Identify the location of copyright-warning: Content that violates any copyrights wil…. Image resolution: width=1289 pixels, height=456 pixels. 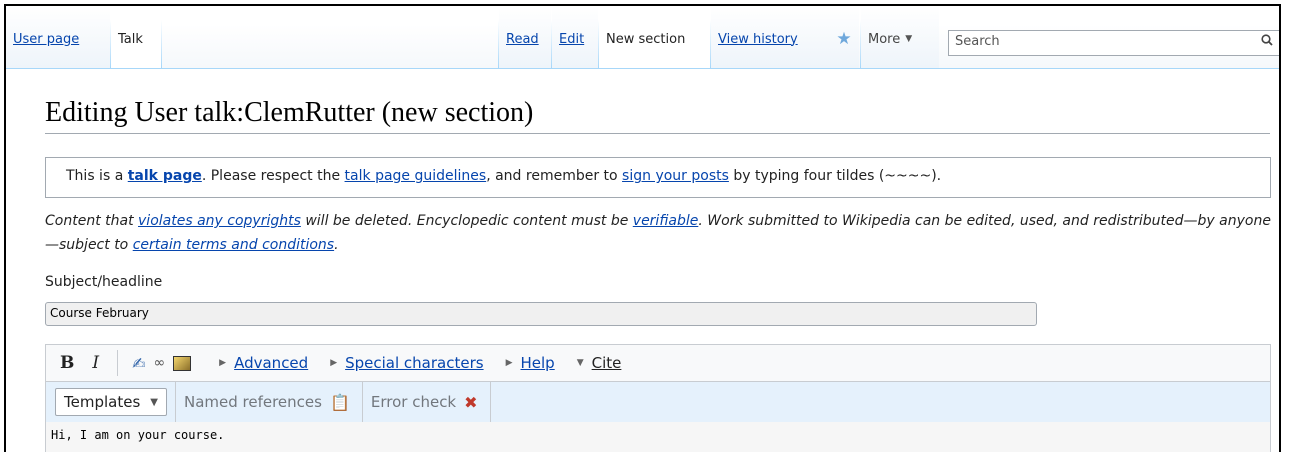
(660, 233).